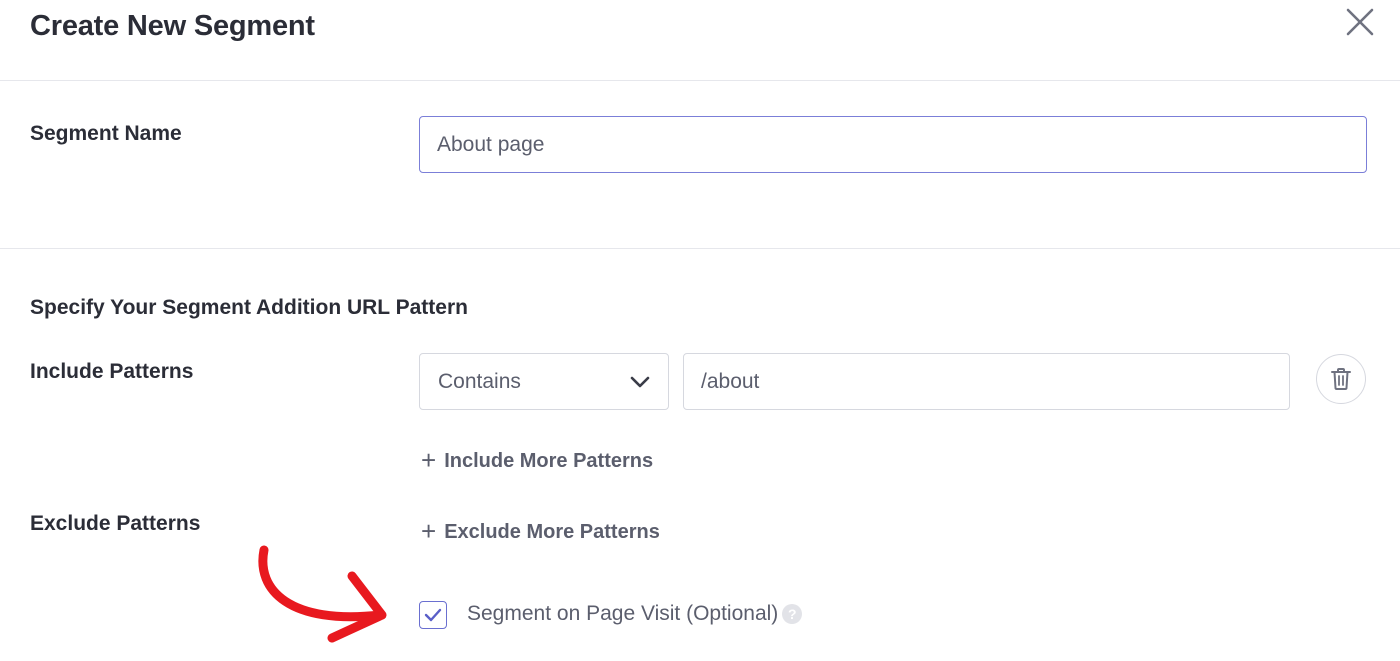 This screenshot has height=661, width=1400. What do you see at coordinates (893, 144) in the screenshot?
I see `segment-name-input` at bounding box center [893, 144].